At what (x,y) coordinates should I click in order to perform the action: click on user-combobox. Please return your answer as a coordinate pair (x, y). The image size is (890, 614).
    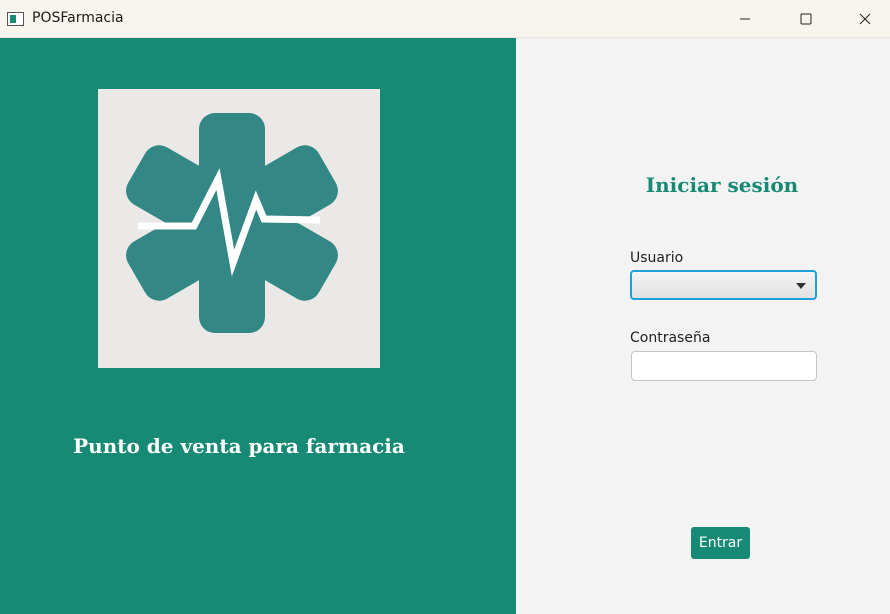
    Looking at the image, I should click on (723, 285).